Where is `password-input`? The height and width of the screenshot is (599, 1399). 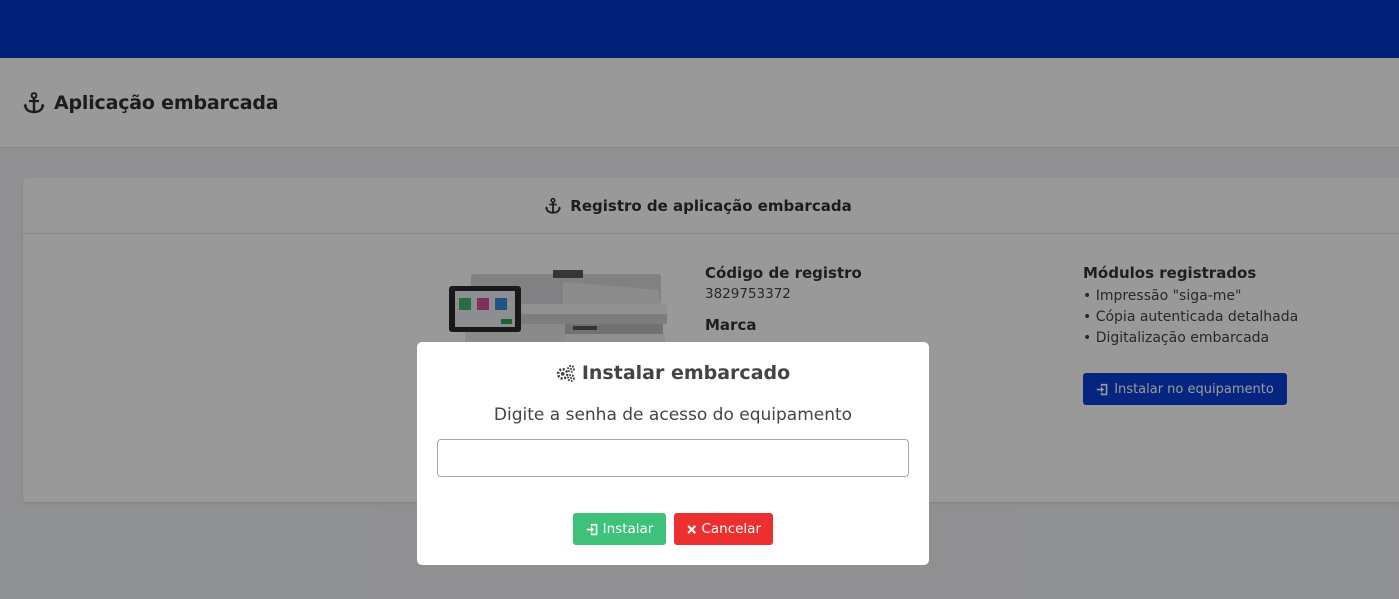
password-input is located at coordinates (673, 458).